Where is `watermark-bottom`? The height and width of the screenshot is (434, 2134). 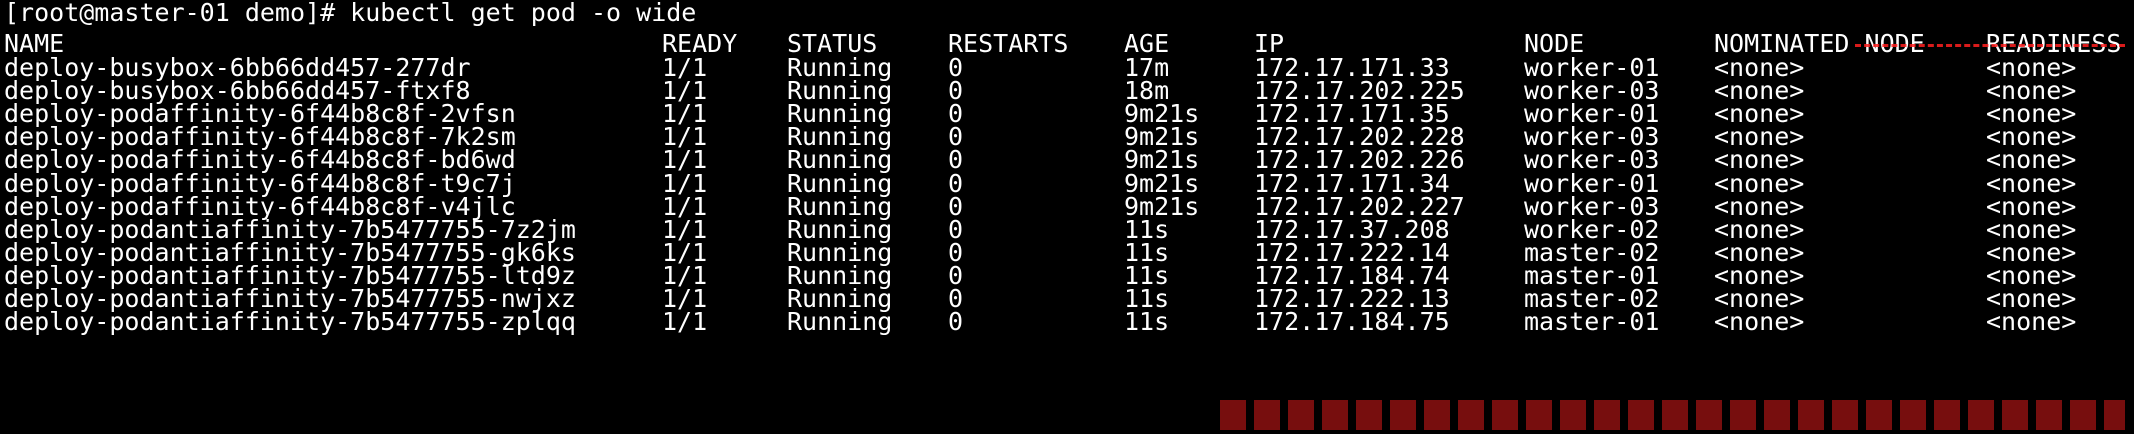
watermark-bottom is located at coordinates (1672, 415).